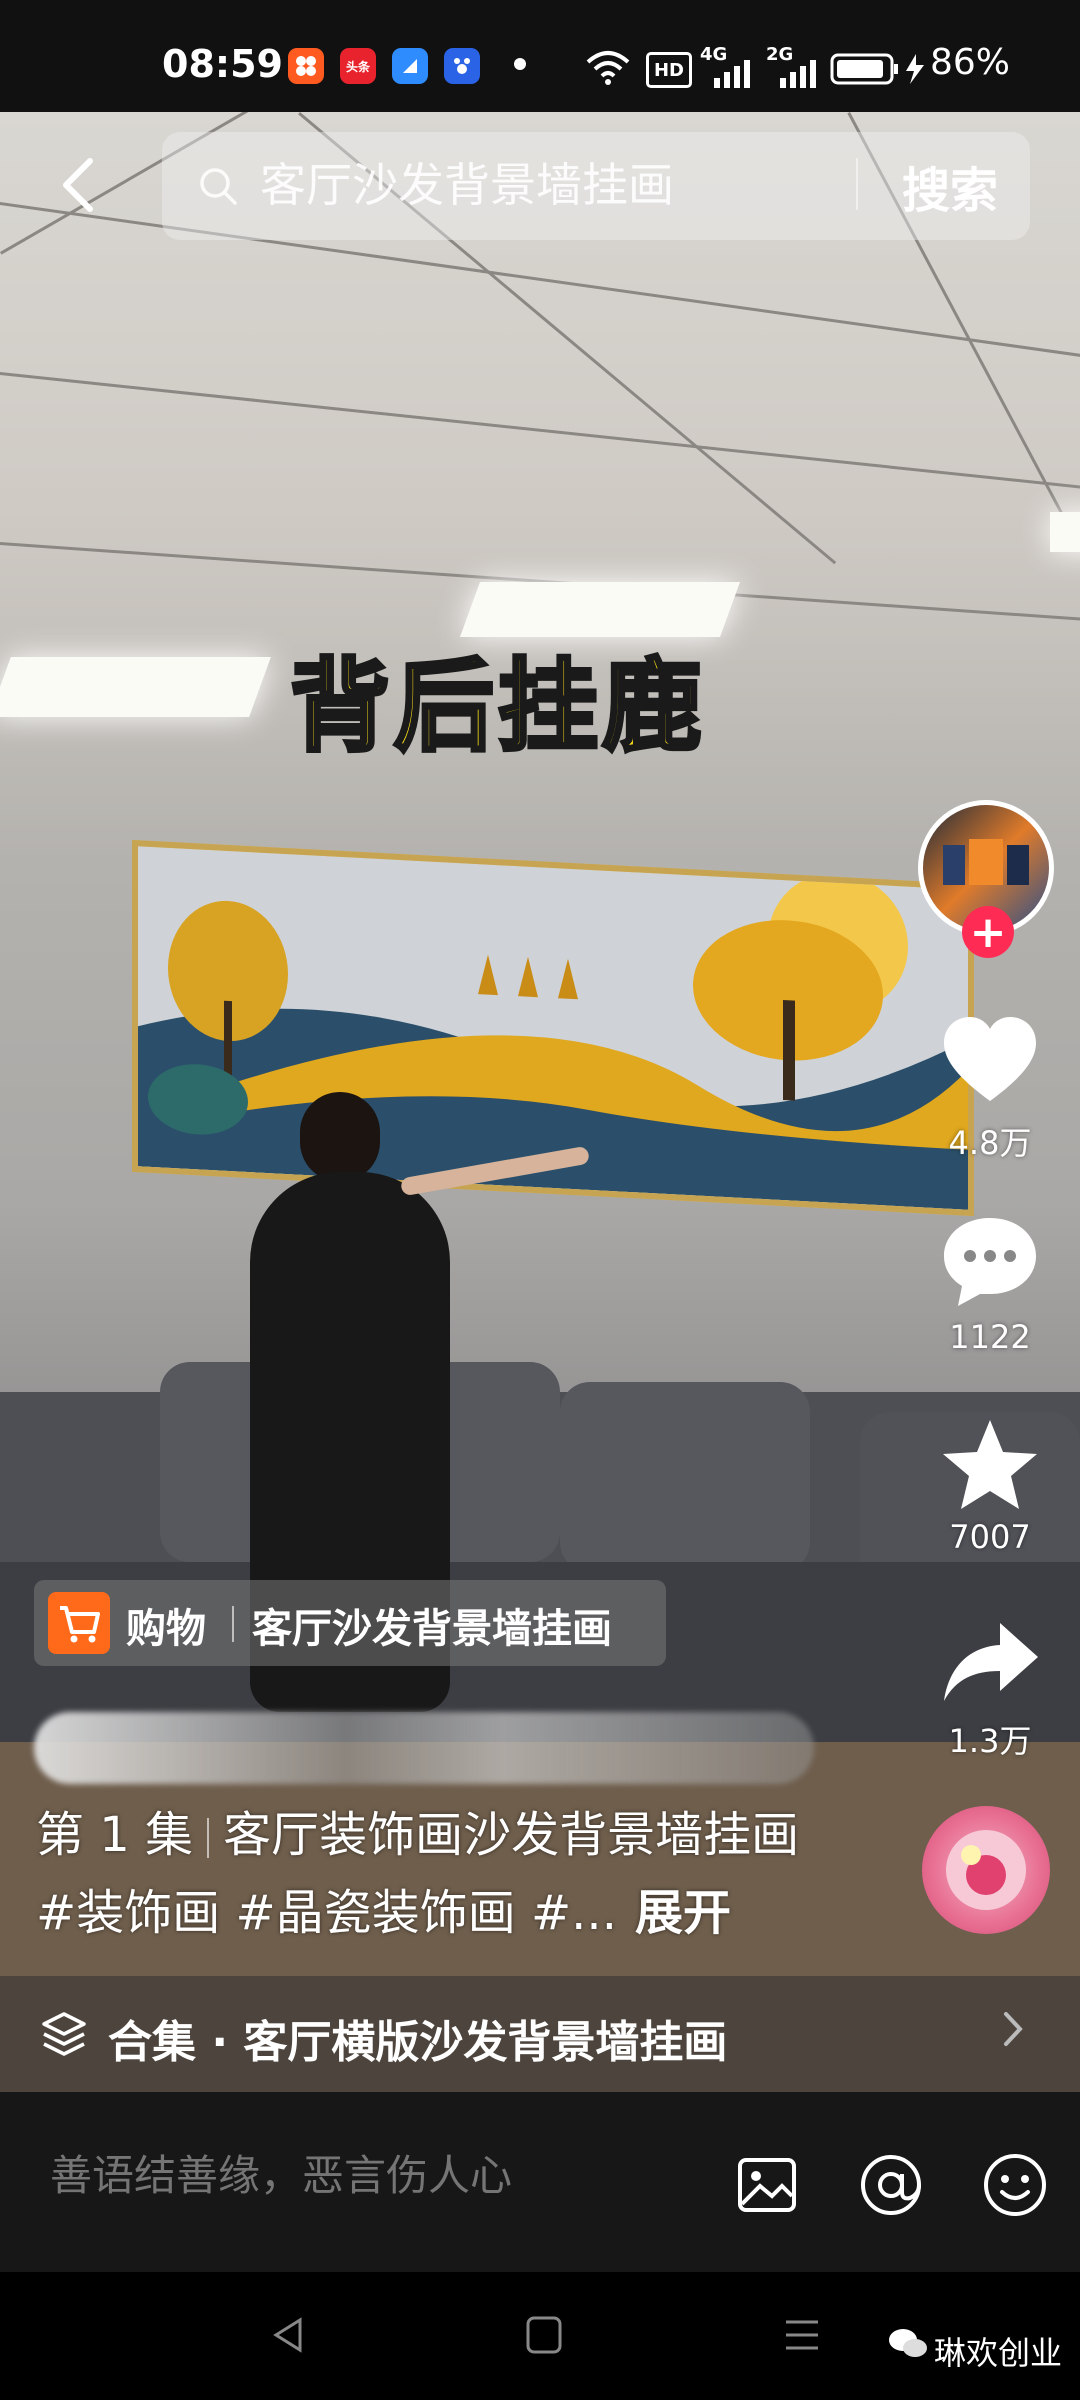 Image resolution: width=1080 pixels, height=2400 pixels. I want to click on expand-button: 展开, so click(683, 1913).